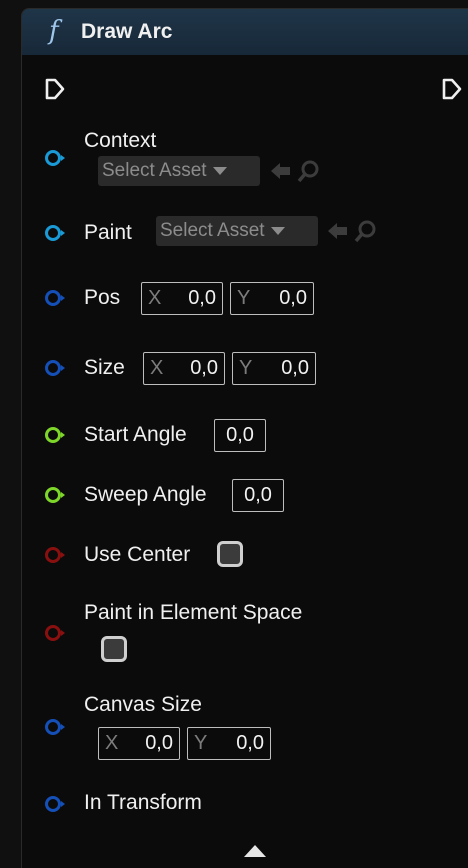  I want to click on pos-x-value: 0,0, so click(202, 298).